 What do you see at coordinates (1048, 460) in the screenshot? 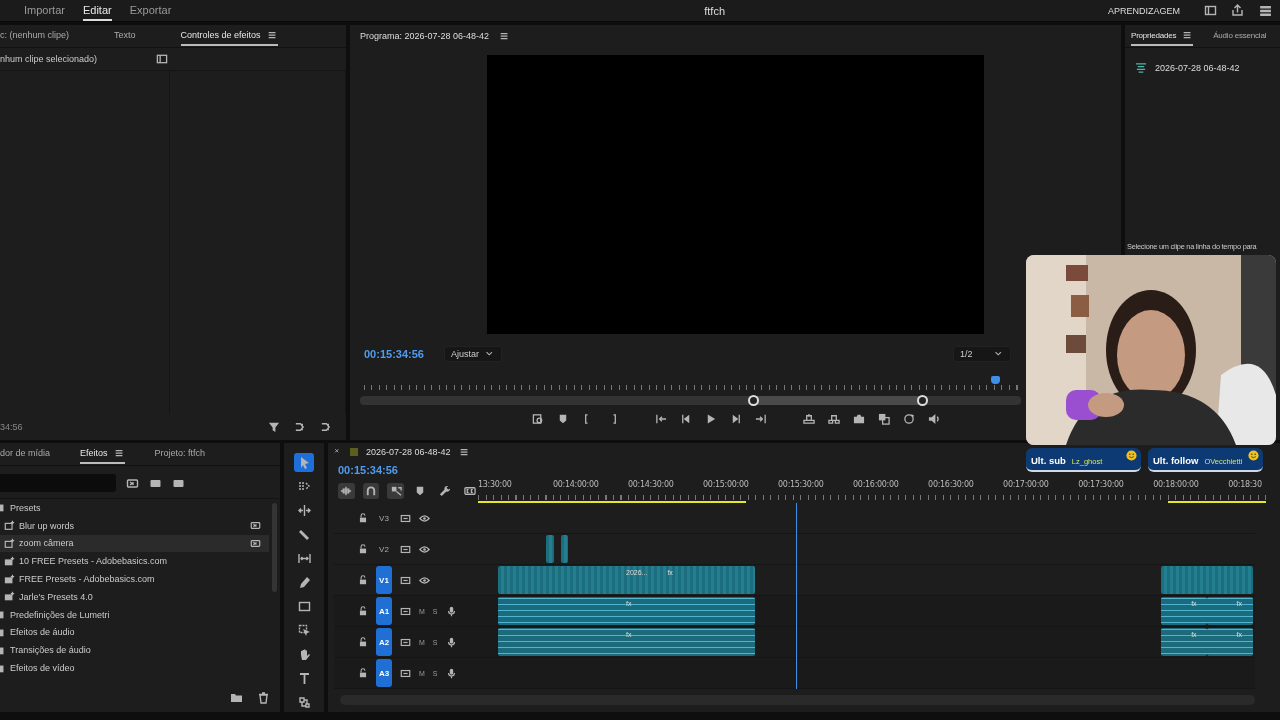
I see `badge-label: Ult. sub` at bounding box center [1048, 460].